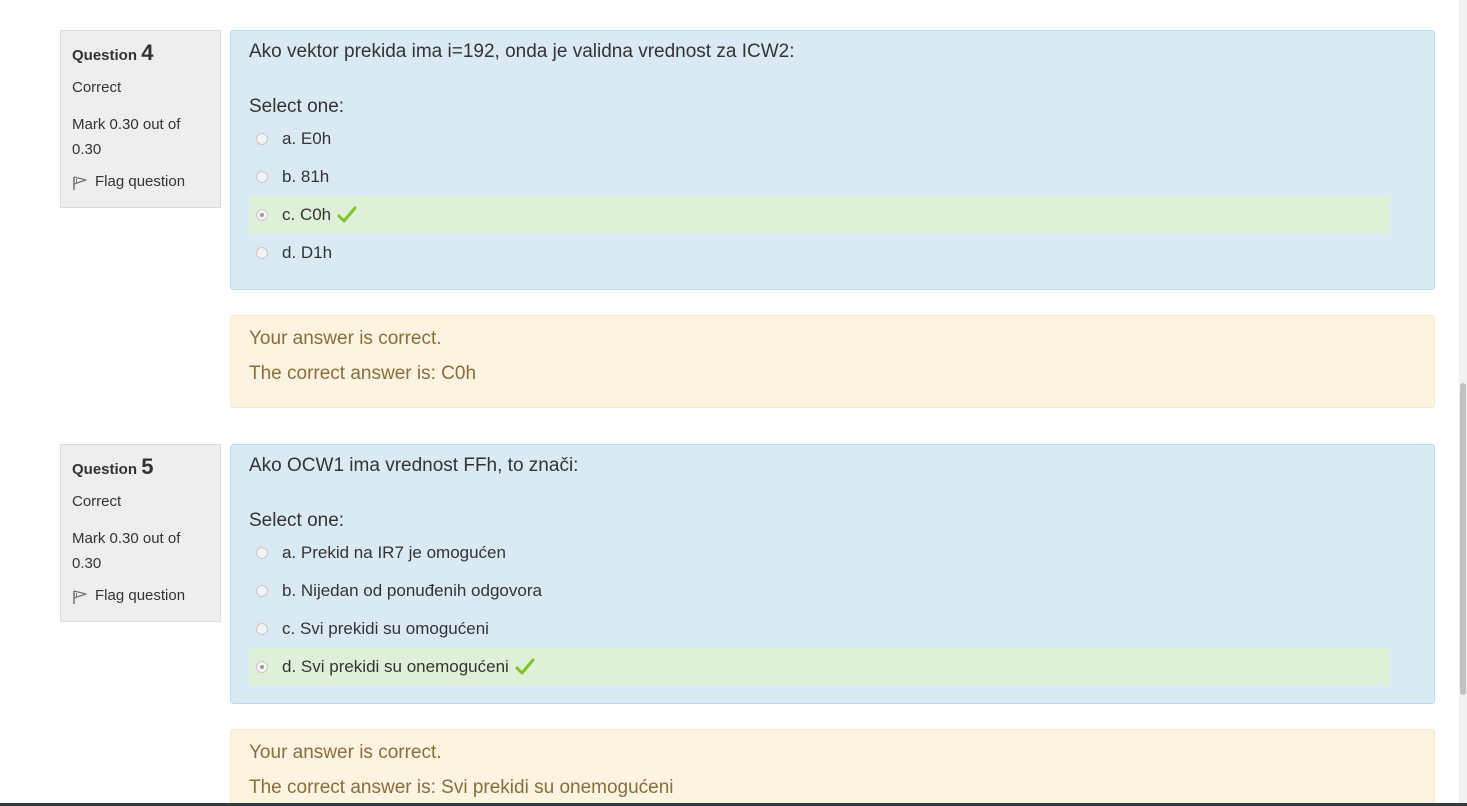  Describe the element at coordinates (1463, 539) in the screenshot. I see `scrollbar-thumb` at that location.